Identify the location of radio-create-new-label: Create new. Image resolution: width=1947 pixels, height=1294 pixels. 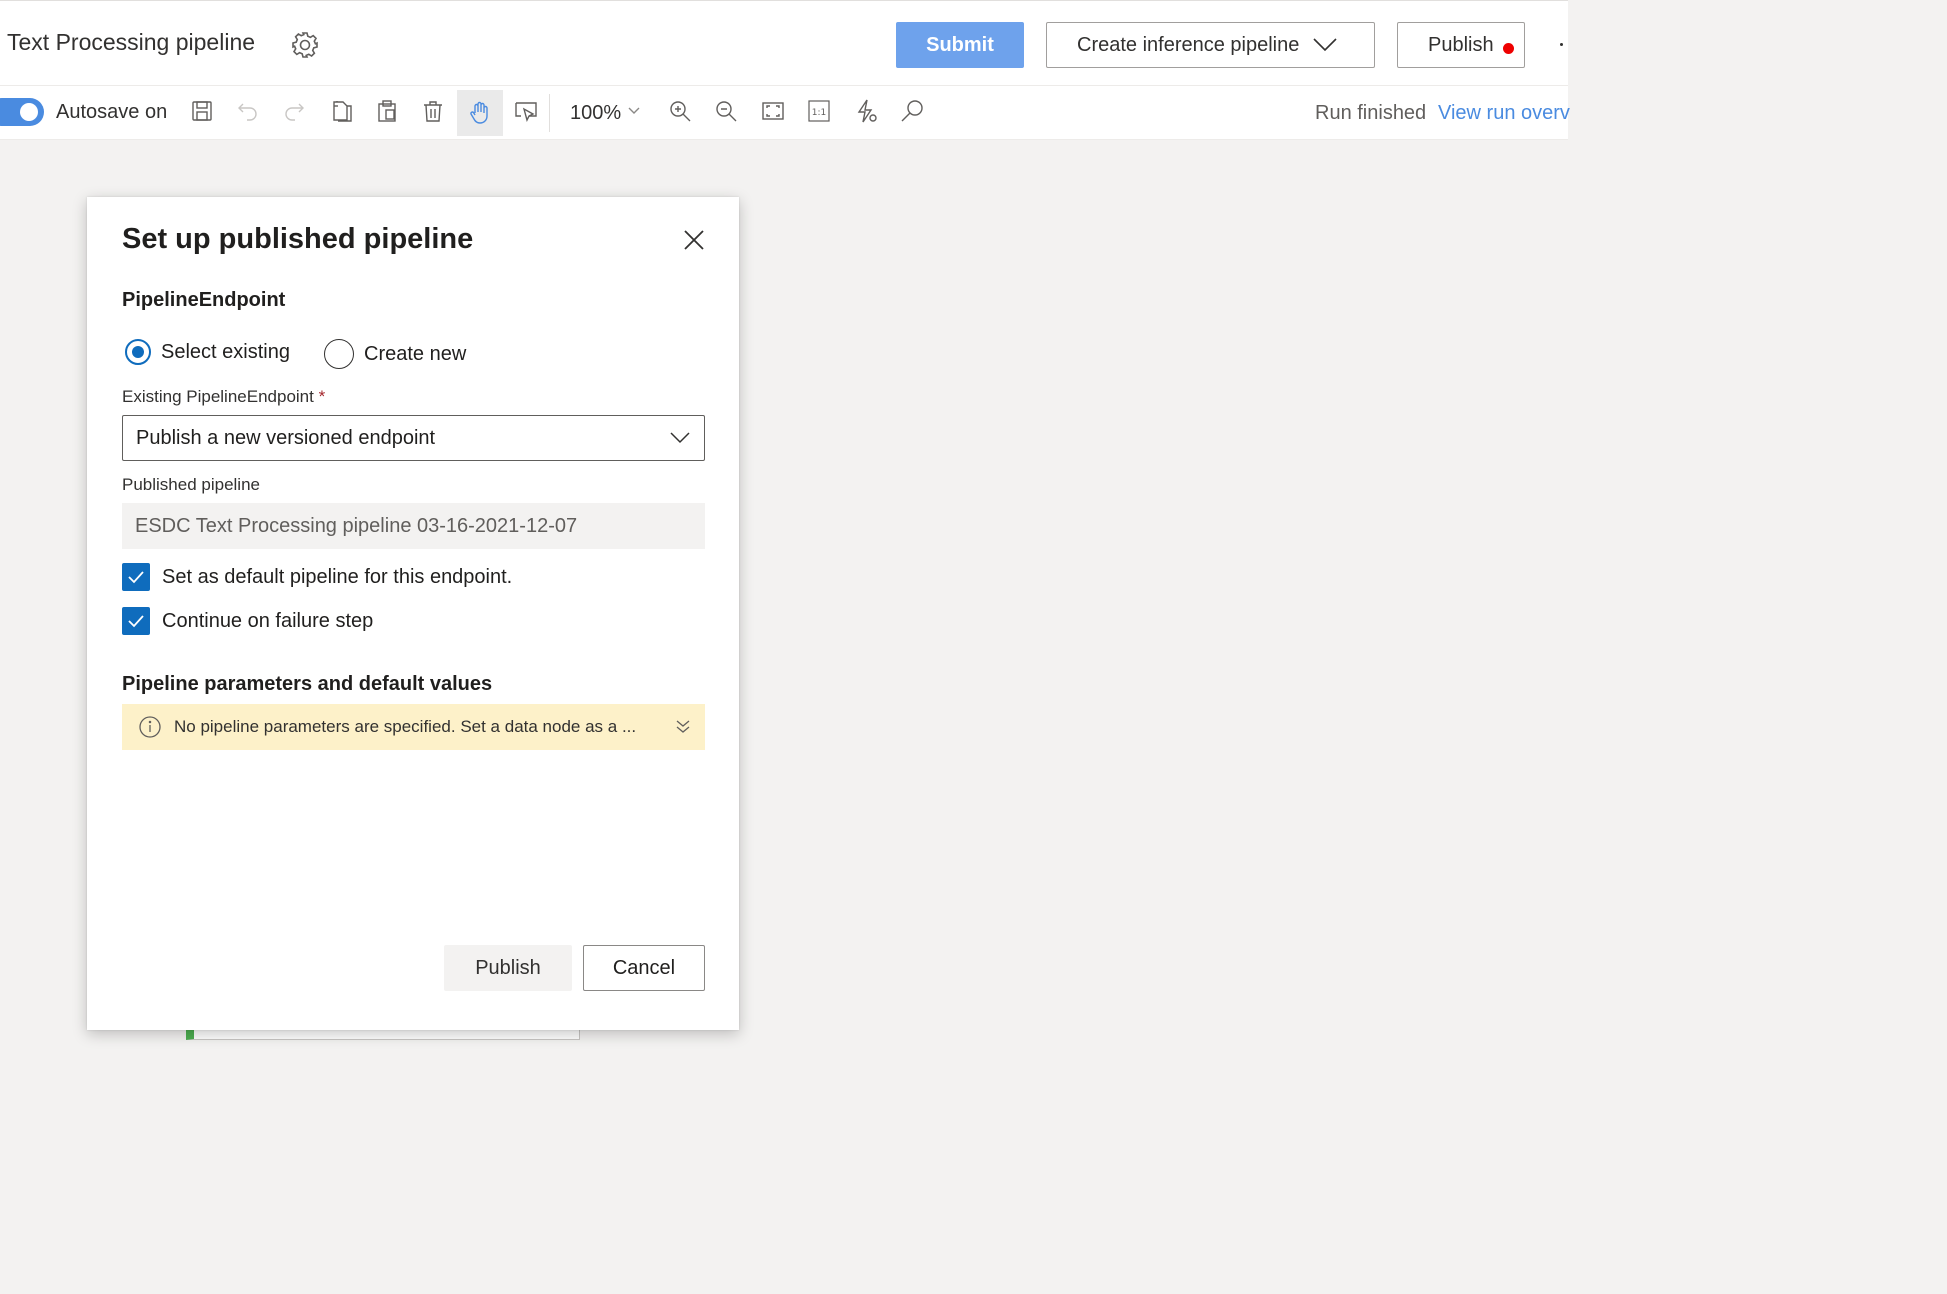
(415, 353).